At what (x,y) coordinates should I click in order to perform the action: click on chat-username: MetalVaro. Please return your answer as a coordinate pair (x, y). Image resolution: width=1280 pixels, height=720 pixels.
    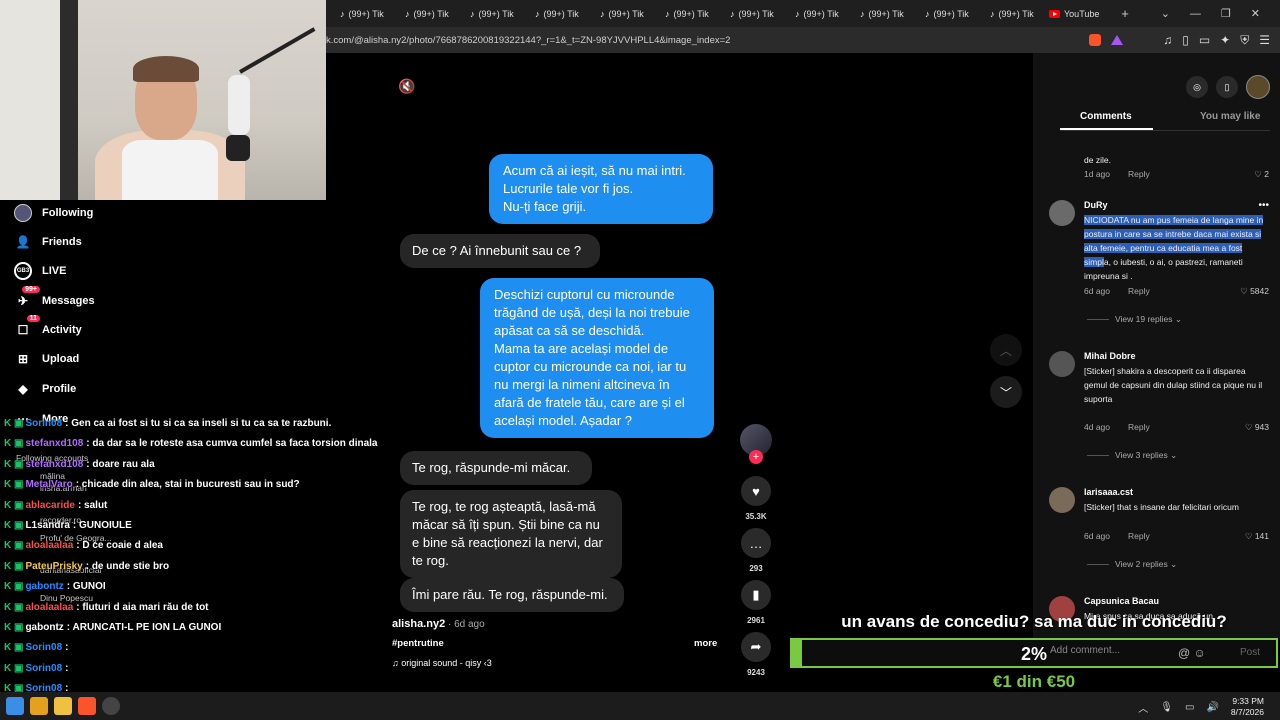
    Looking at the image, I should click on (48, 484).